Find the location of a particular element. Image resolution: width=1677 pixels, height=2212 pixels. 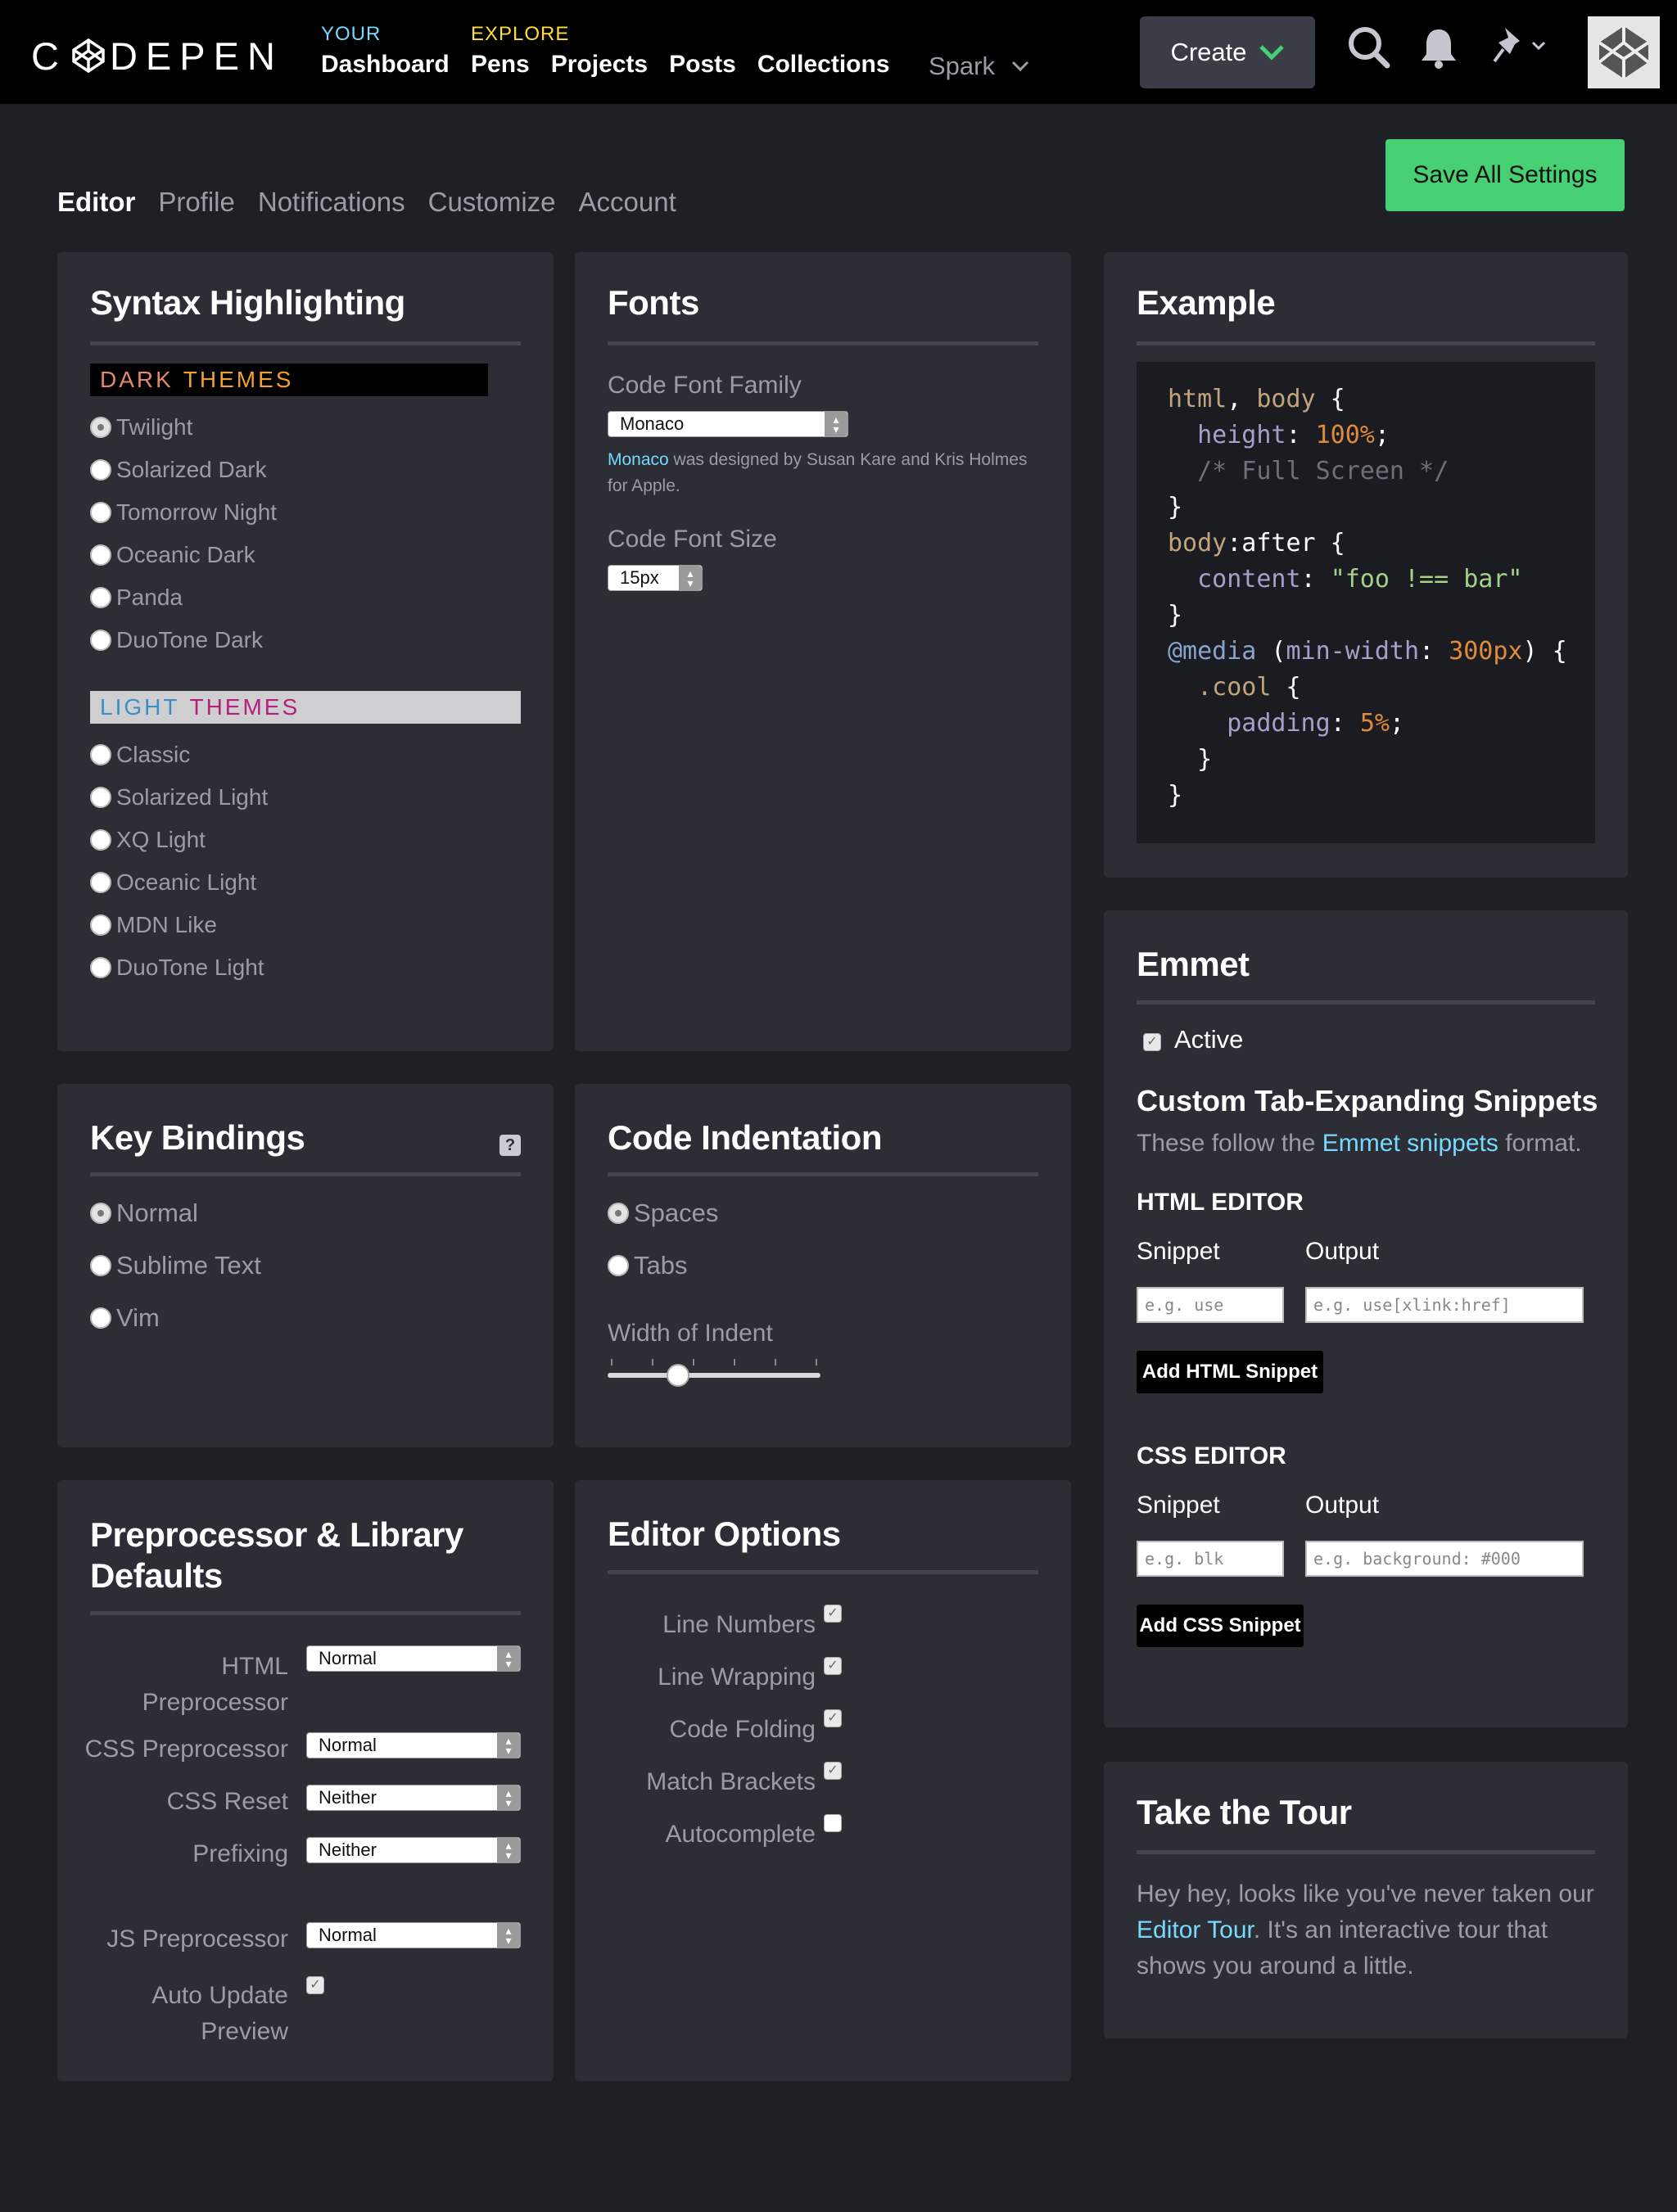

nav-projects: Projects is located at coordinates (599, 65).